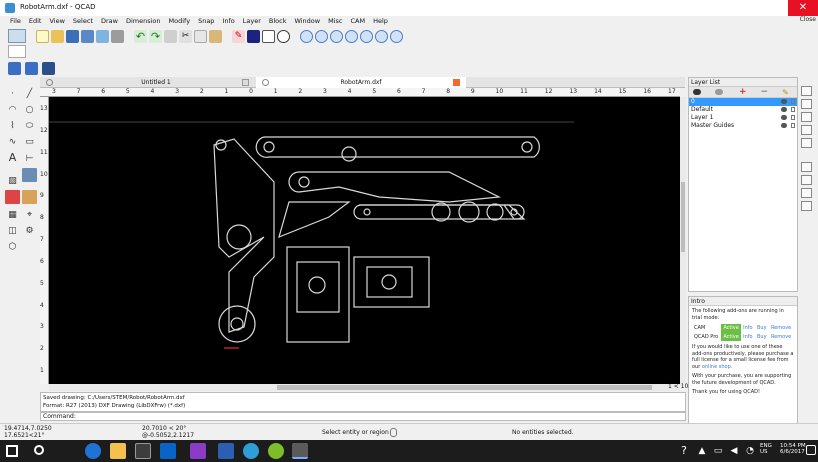 The height and width of the screenshot is (462, 818). Describe the element at coordinates (464, 387) in the screenshot. I see `horizontal-scroll-thumb` at that location.